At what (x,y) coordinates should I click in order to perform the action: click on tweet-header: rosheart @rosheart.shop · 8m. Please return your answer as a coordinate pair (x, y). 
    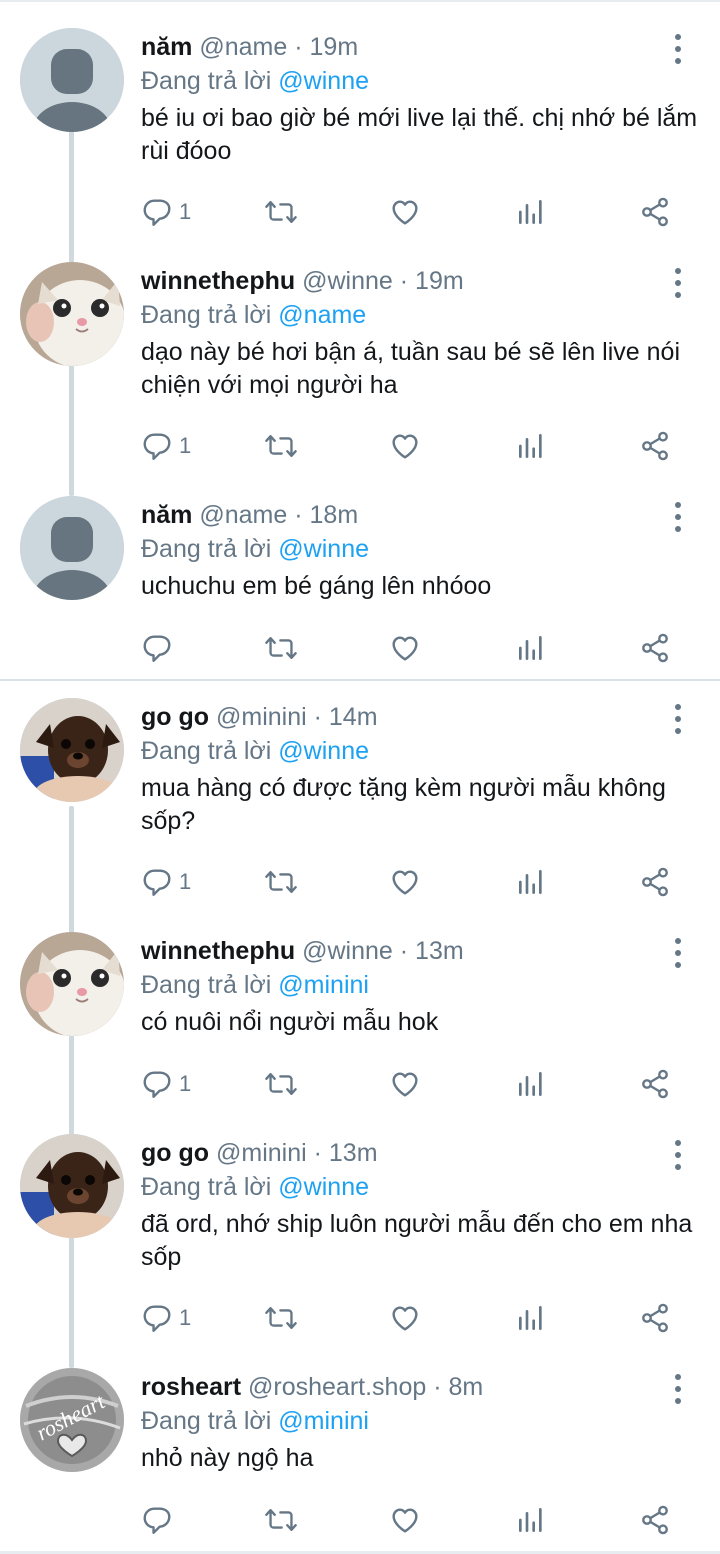
    Looking at the image, I should click on (312, 1387).